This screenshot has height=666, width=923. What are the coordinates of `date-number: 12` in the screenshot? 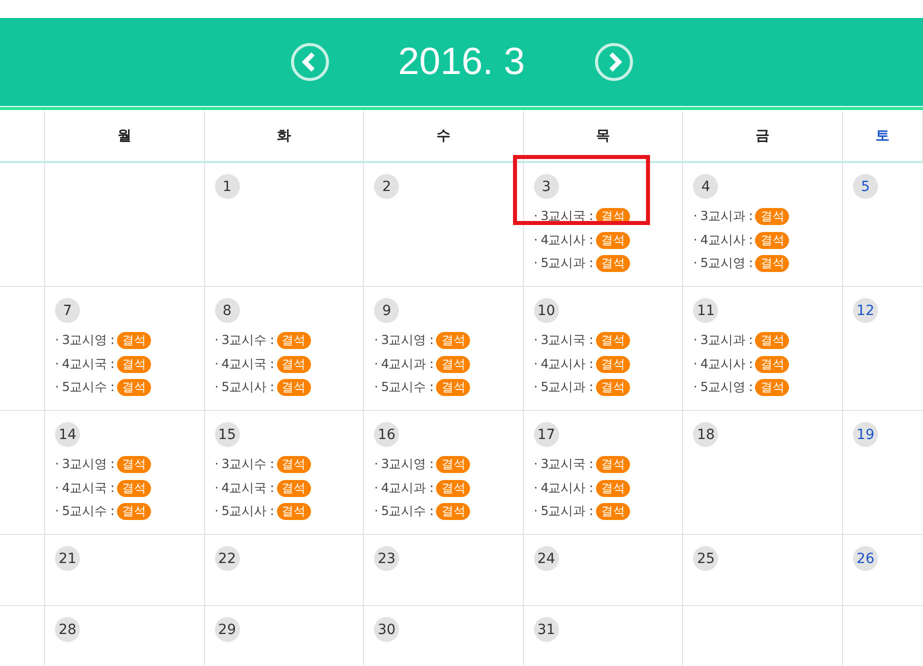 It's located at (865, 310).